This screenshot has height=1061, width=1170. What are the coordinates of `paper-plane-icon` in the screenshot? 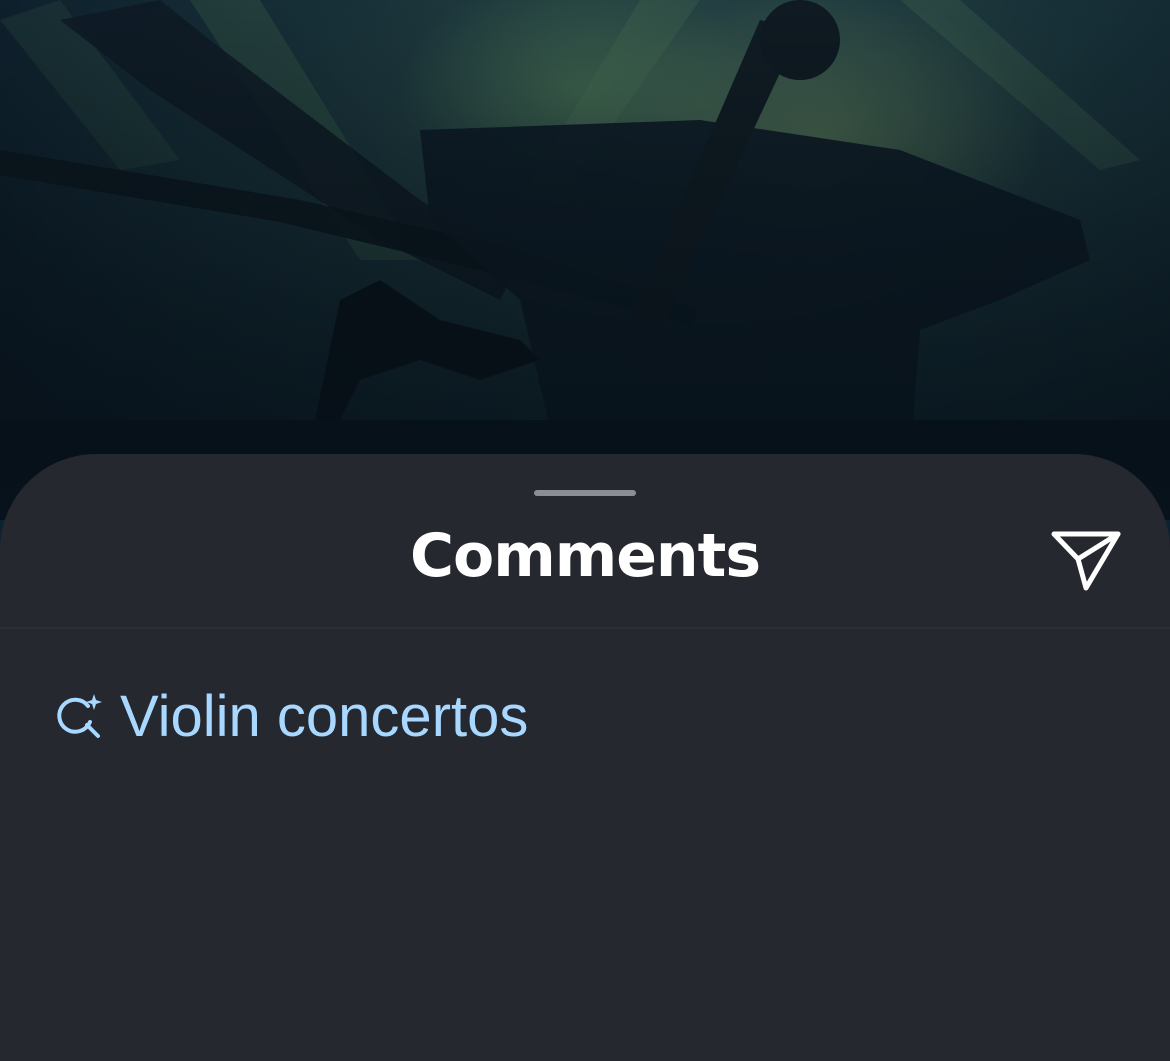 It's located at (1086, 561).